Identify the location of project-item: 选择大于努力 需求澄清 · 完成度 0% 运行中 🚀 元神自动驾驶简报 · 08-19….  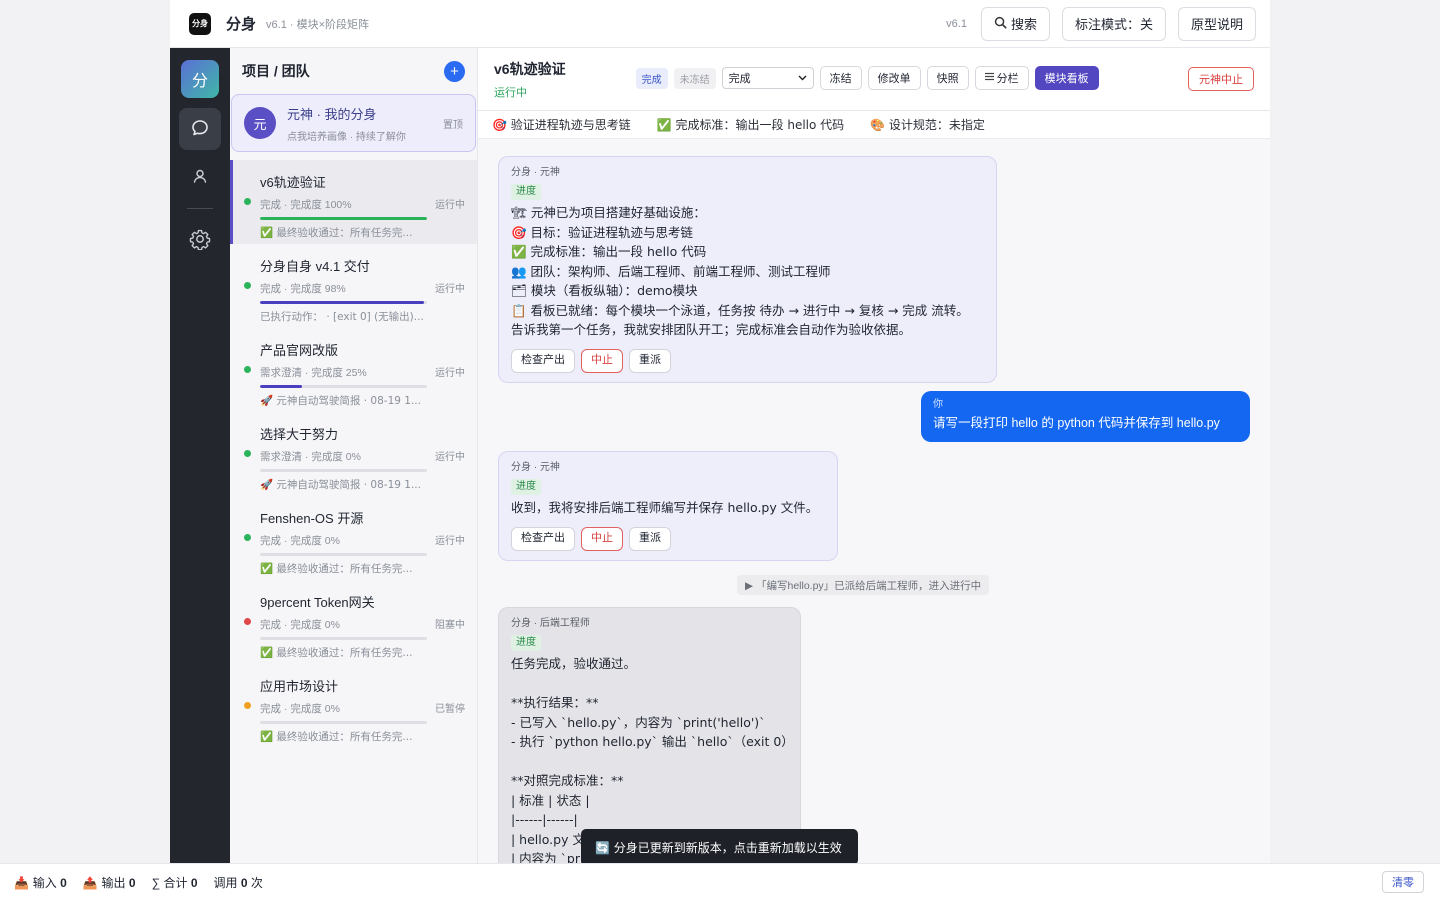
(353, 454).